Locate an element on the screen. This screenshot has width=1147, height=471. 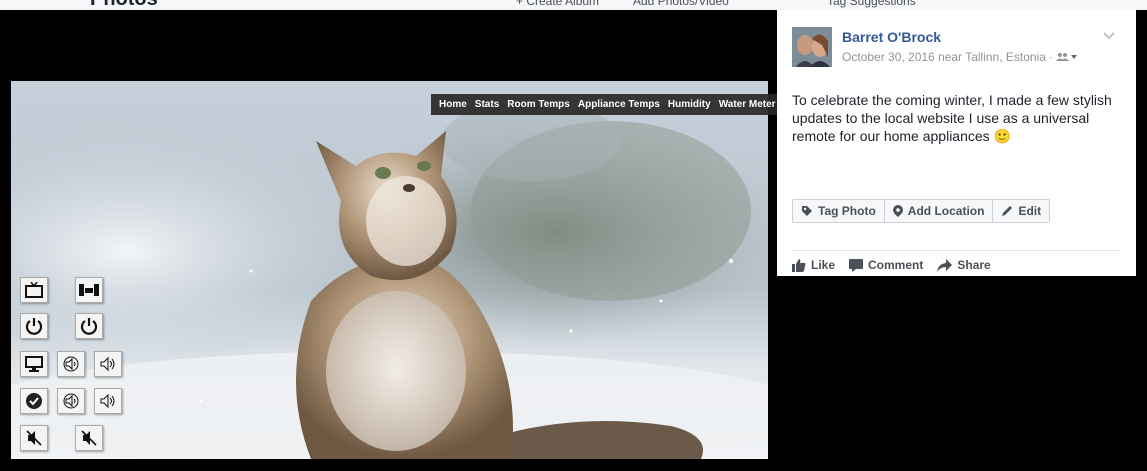
nav-humidity: Humidity is located at coordinates (689, 104).